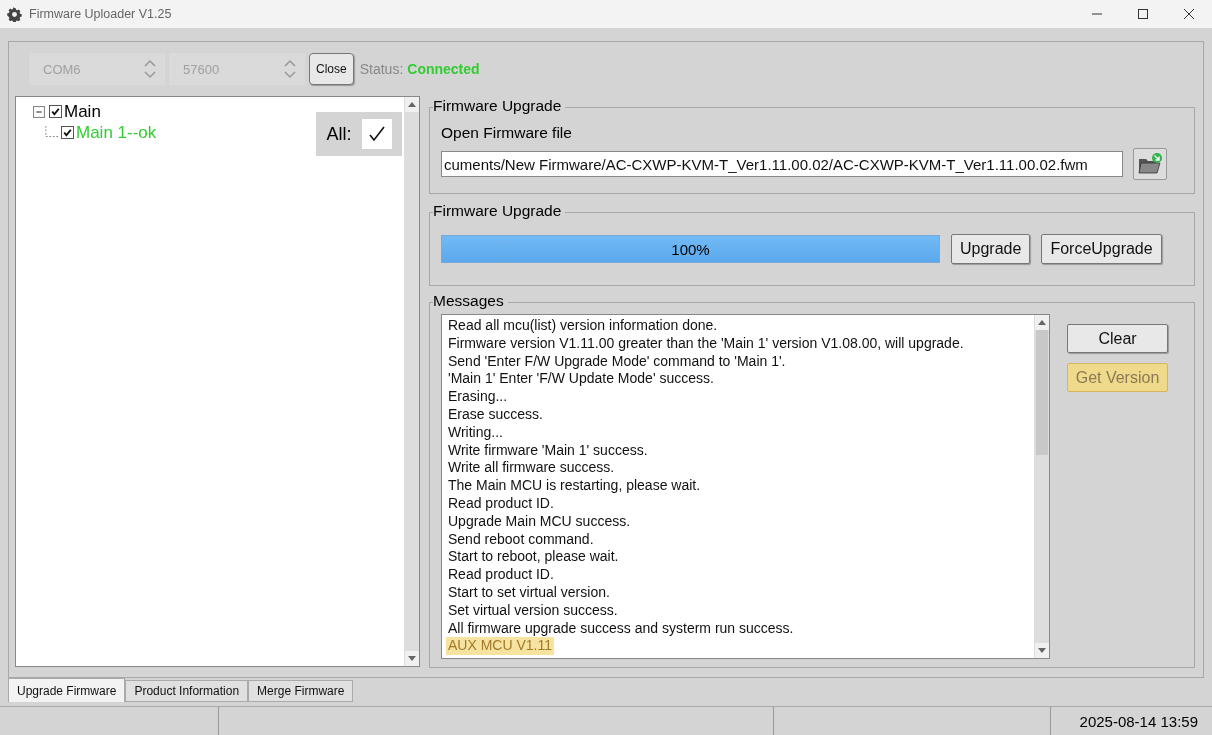  I want to click on status-label: Status:, so click(381, 69).